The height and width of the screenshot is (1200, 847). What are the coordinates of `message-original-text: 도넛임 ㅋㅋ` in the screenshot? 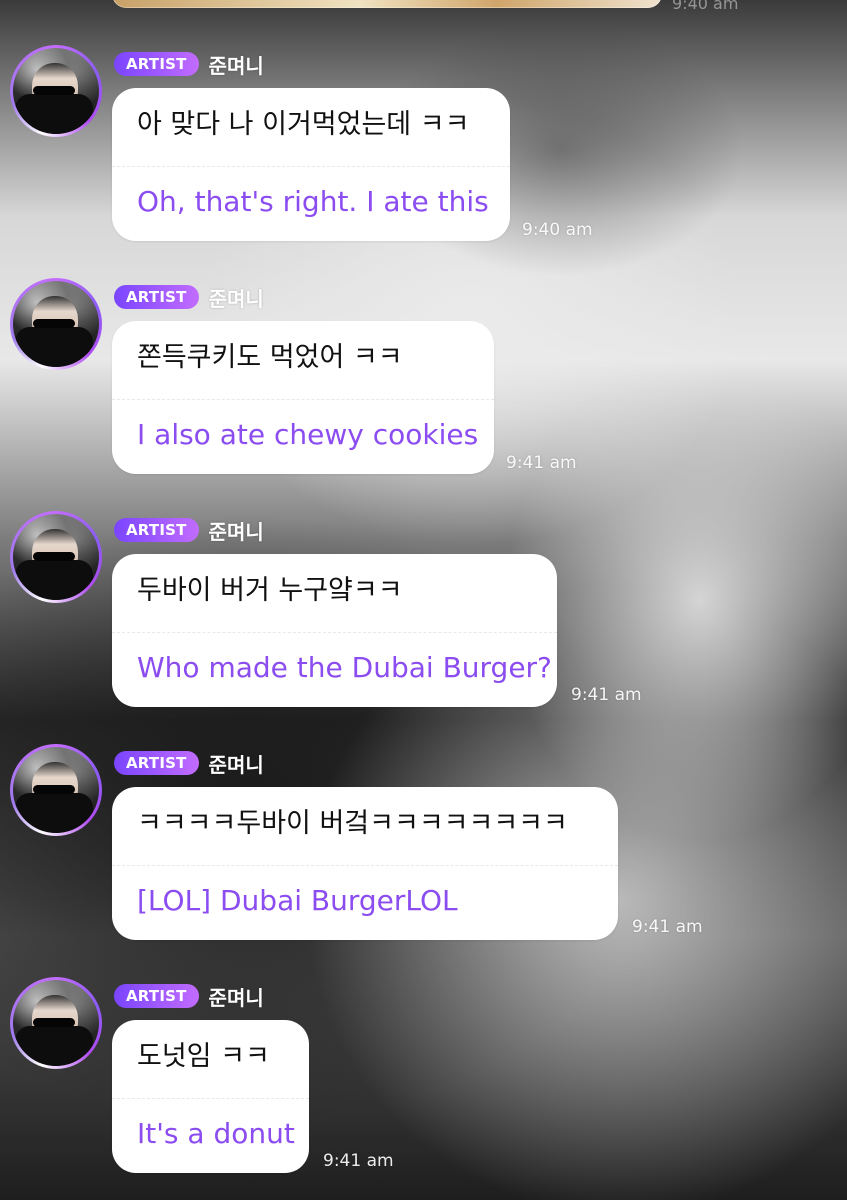 It's located at (203, 1056).